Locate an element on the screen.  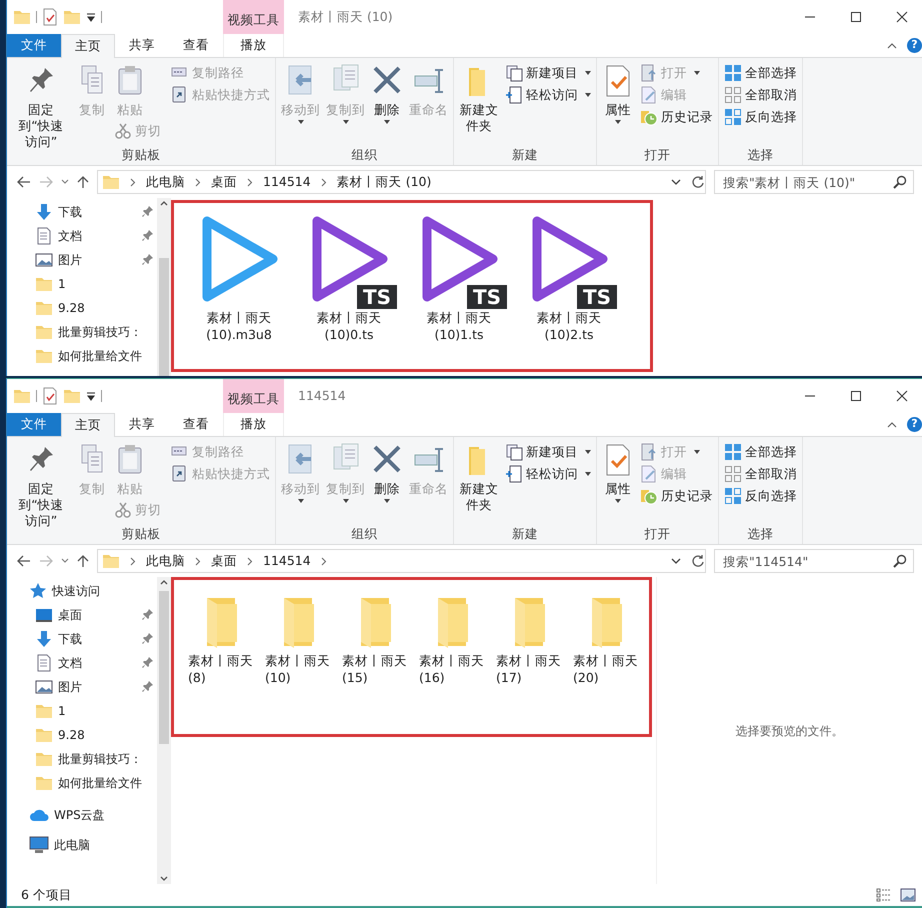
sidebar-item: WPS云盘 is located at coordinates (79, 815).